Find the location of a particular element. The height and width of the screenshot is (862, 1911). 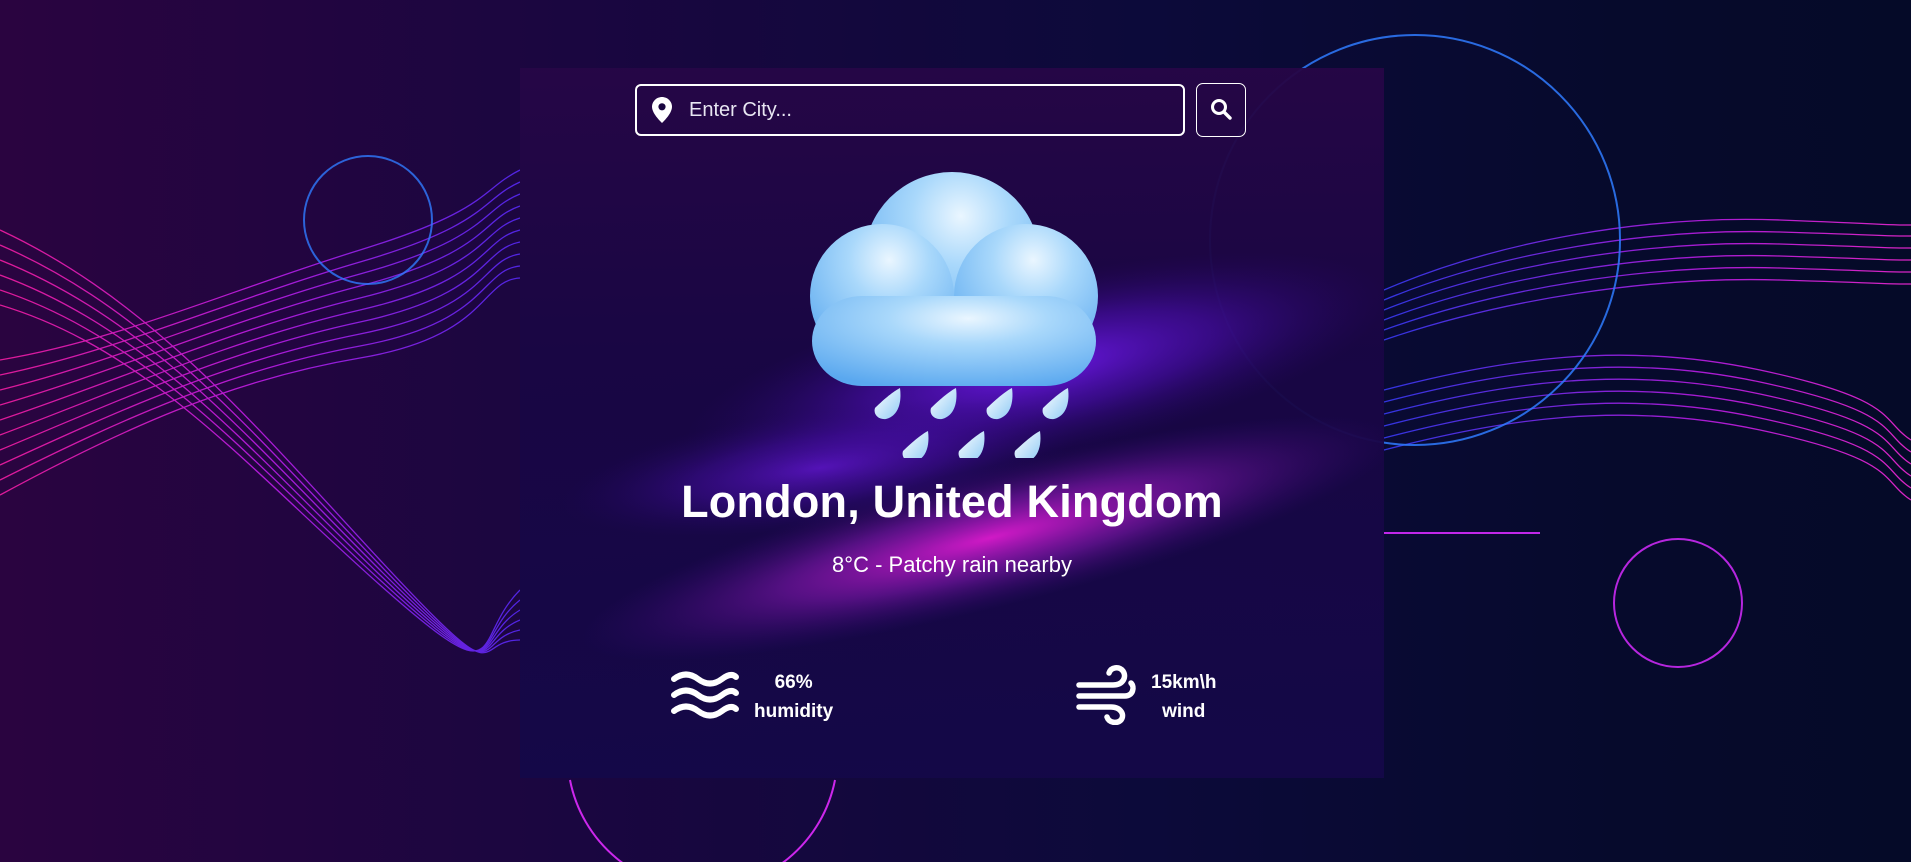

humidity-value: 66% is located at coordinates (793, 682).